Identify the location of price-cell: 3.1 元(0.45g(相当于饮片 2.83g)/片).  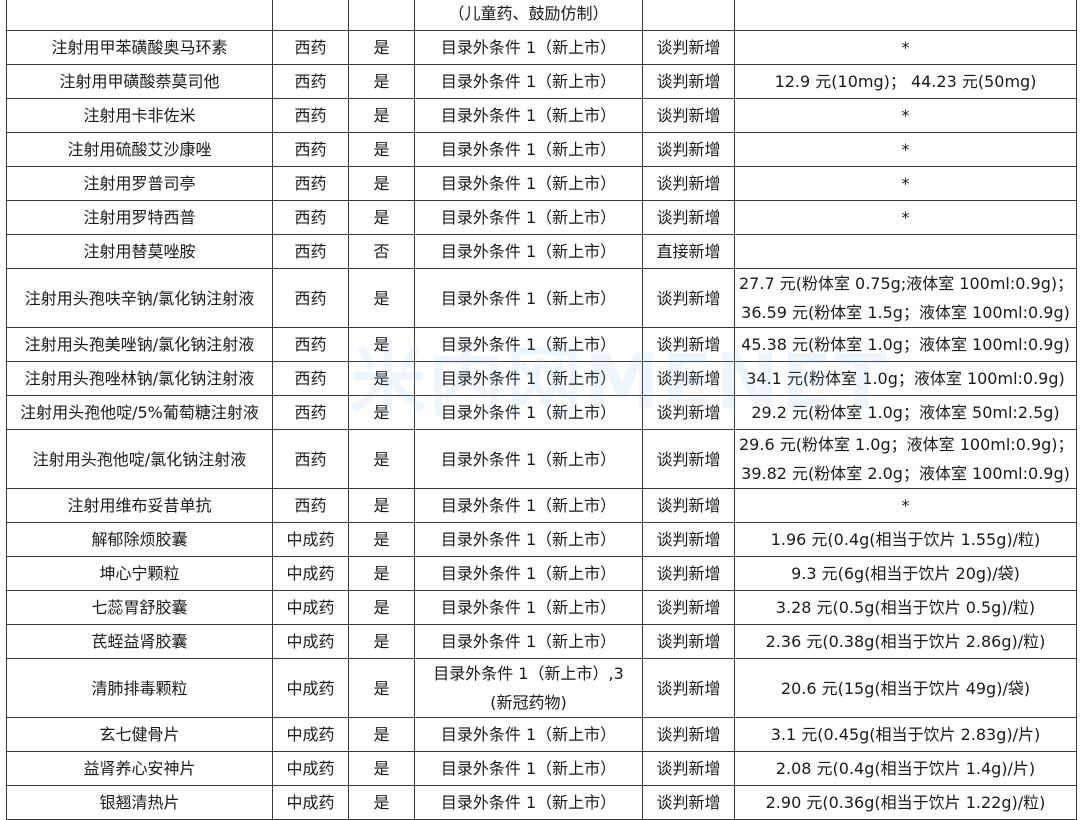
(905, 734).